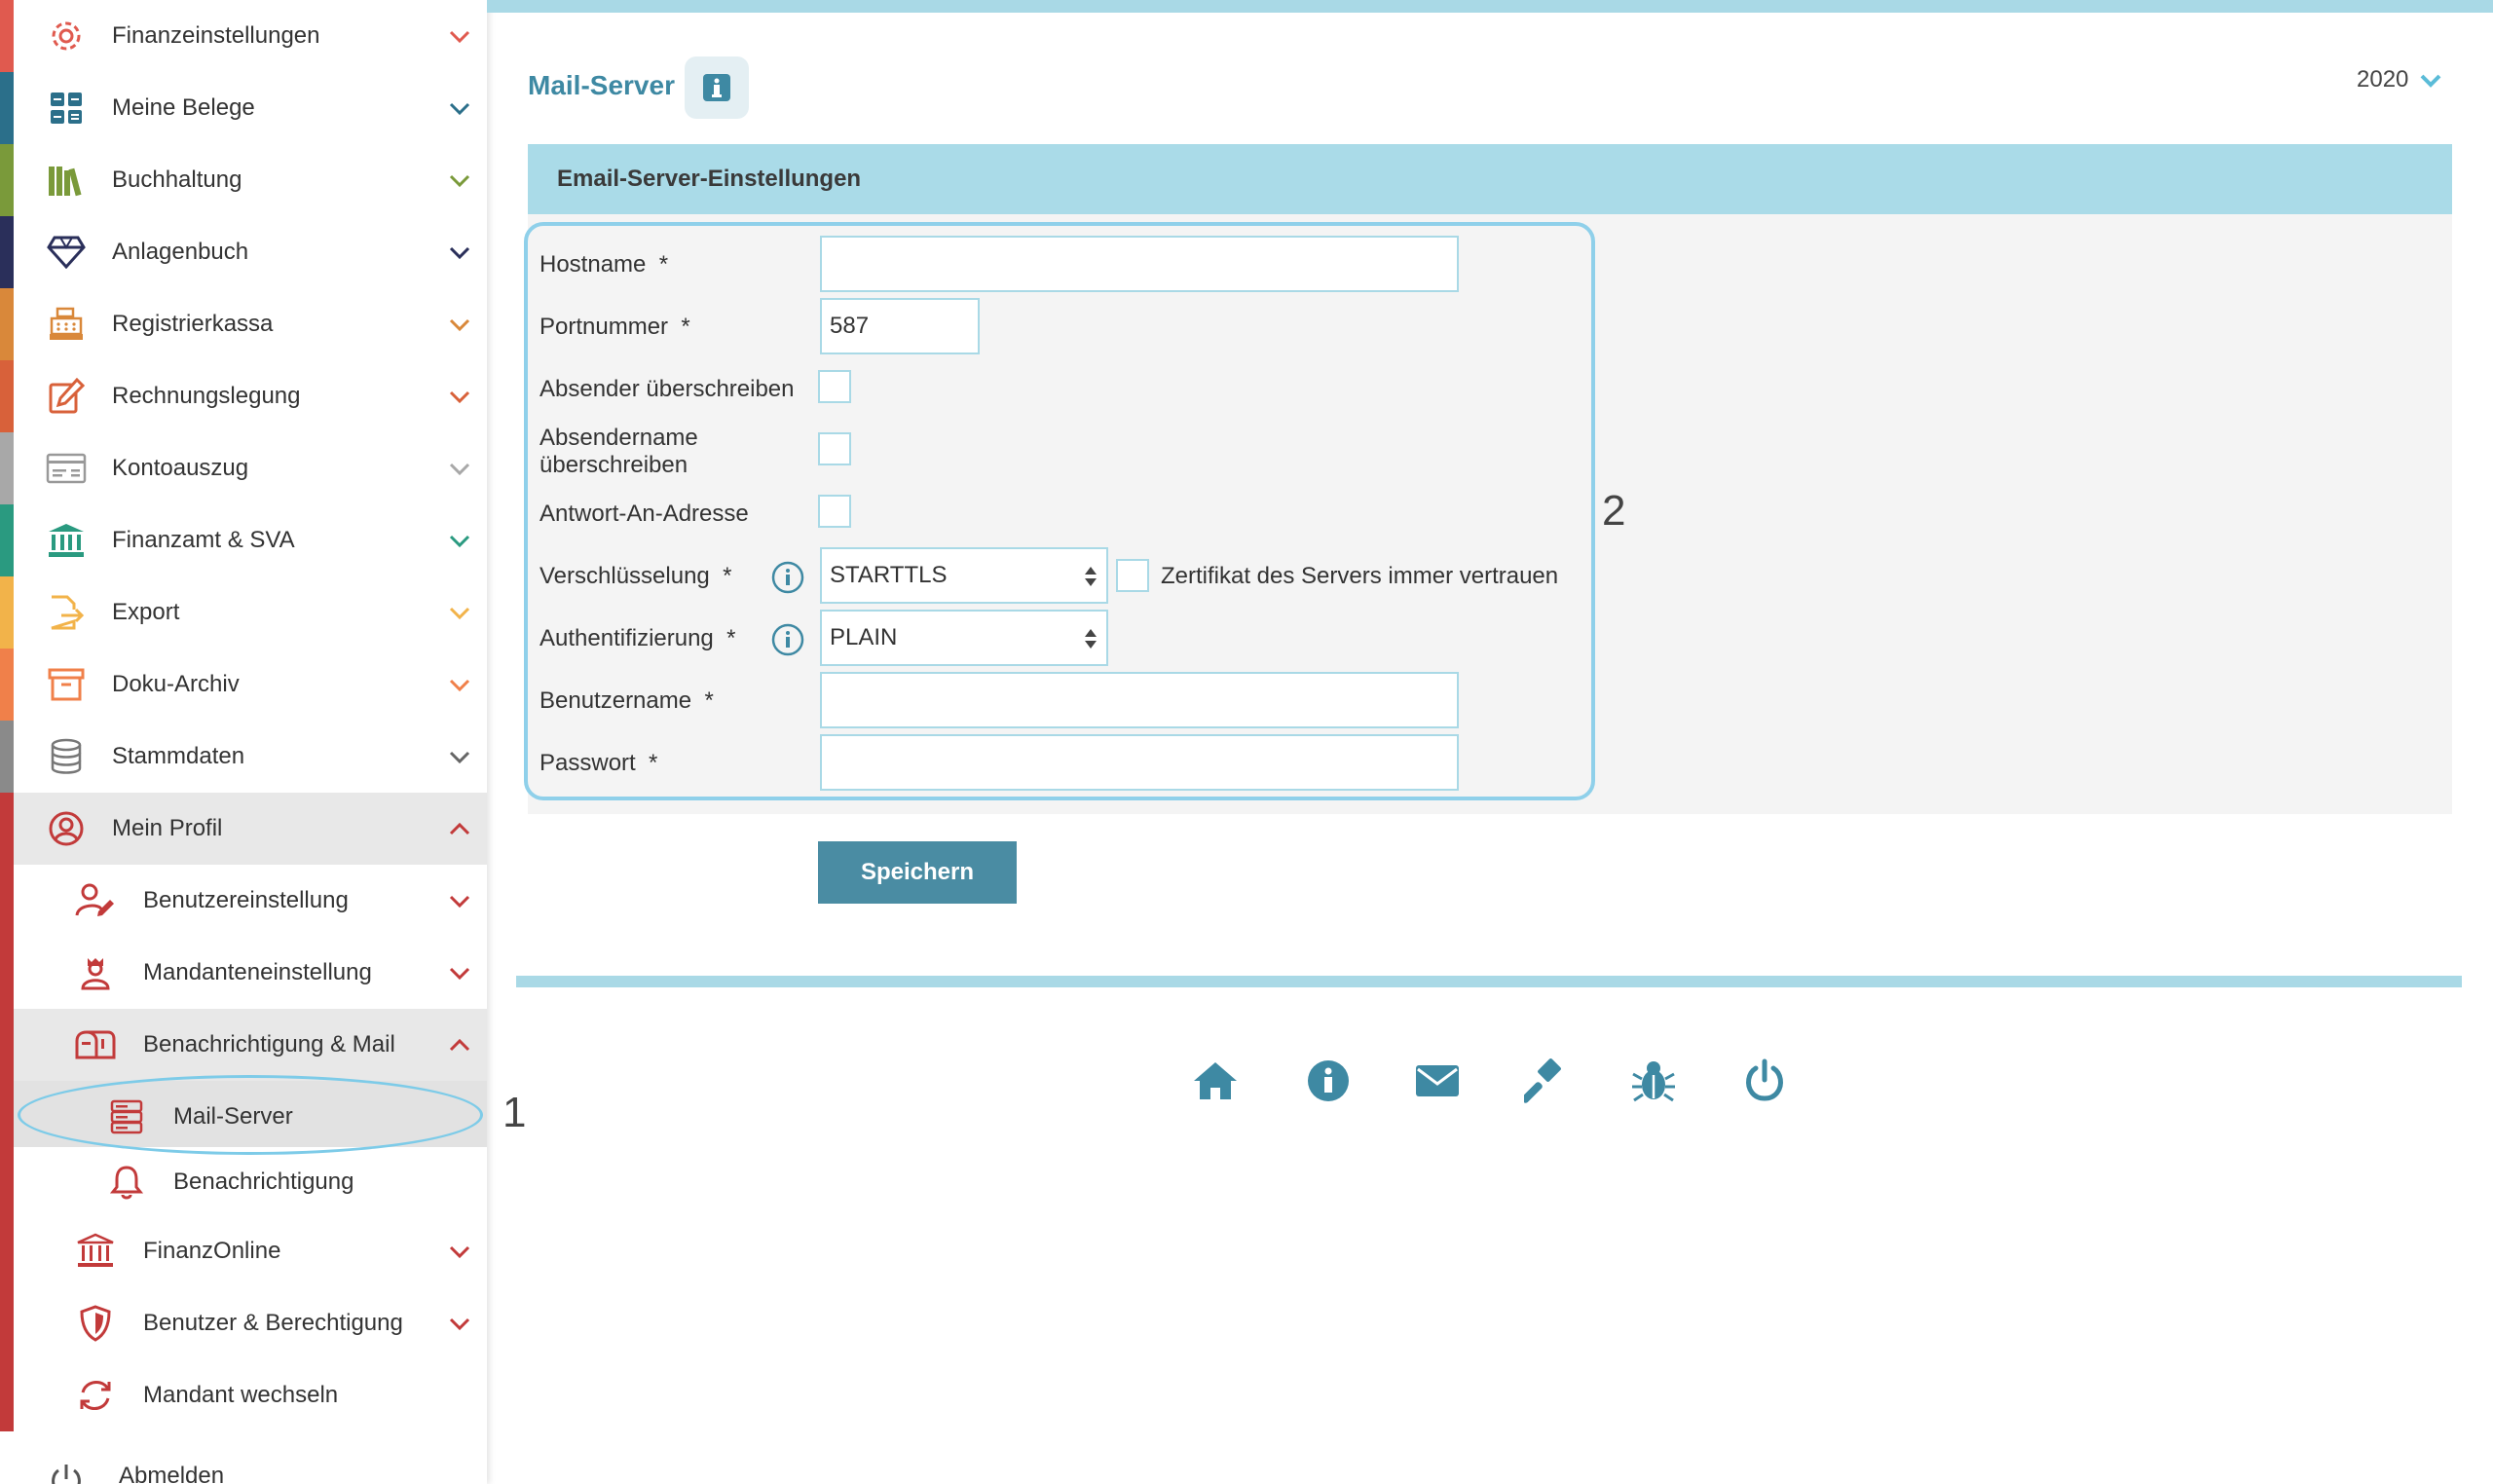  What do you see at coordinates (835, 386) in the screenshot?
I see `override-sender-checkbox` at bounding box center [835, 386].